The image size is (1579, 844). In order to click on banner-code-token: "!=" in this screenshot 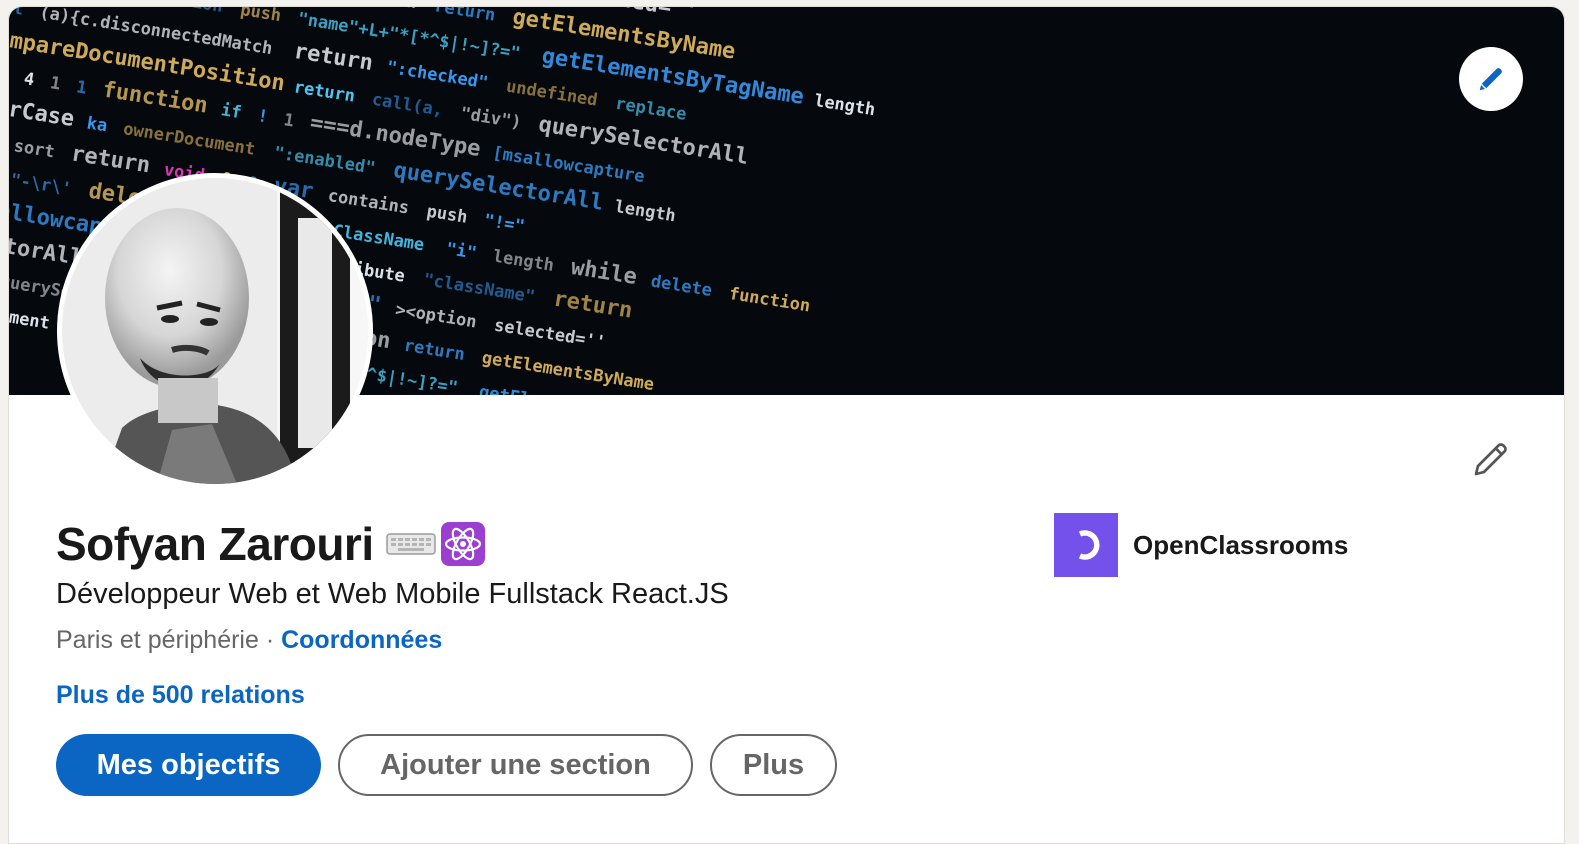, I will do `click(504, 224)`.